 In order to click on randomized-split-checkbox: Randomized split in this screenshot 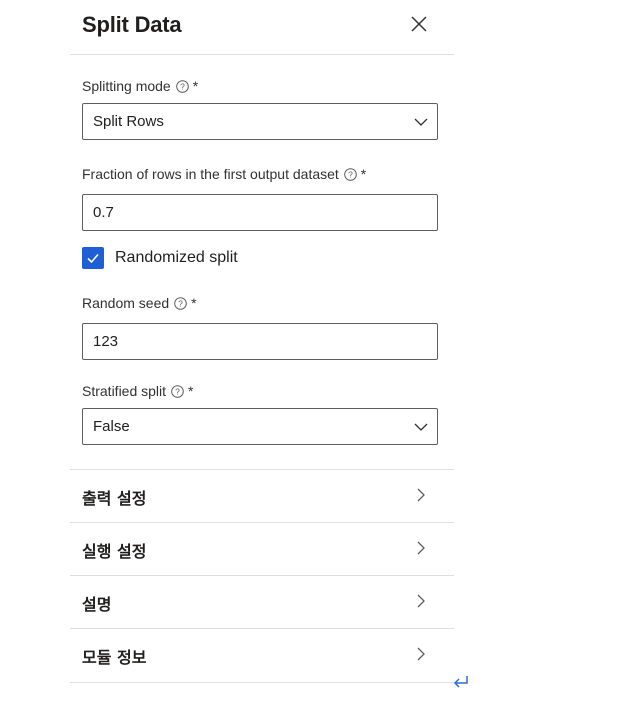, I will do `click(160, 258)`.